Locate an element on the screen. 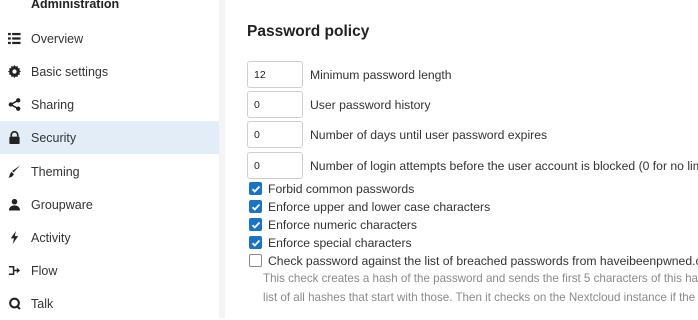  password-history-input is located at coordinates (275, 104).